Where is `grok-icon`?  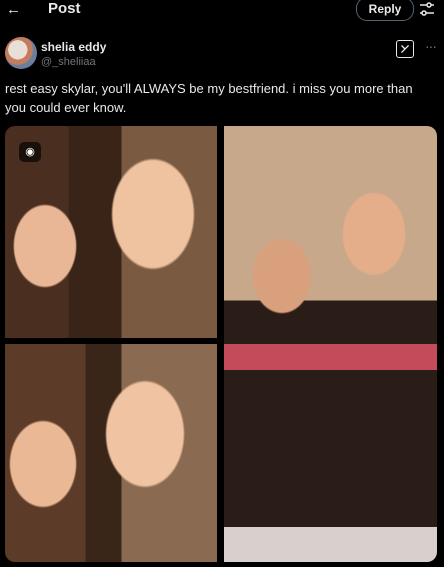
grok-icon is located at coordinates (405, 49).